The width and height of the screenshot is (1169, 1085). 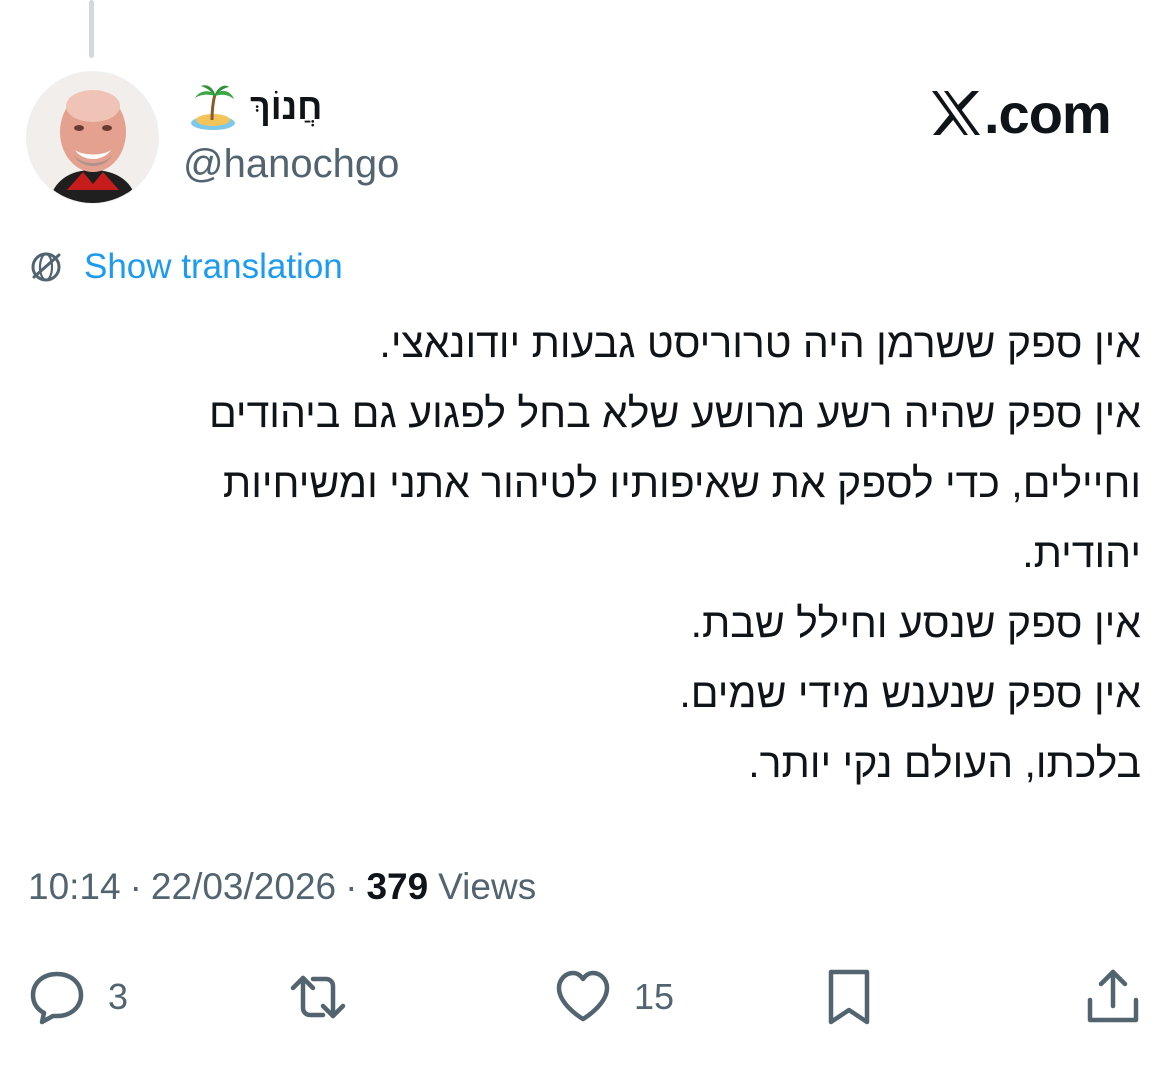 I want to click on show-translation-link: Show translation, so click(x=184, y=267).